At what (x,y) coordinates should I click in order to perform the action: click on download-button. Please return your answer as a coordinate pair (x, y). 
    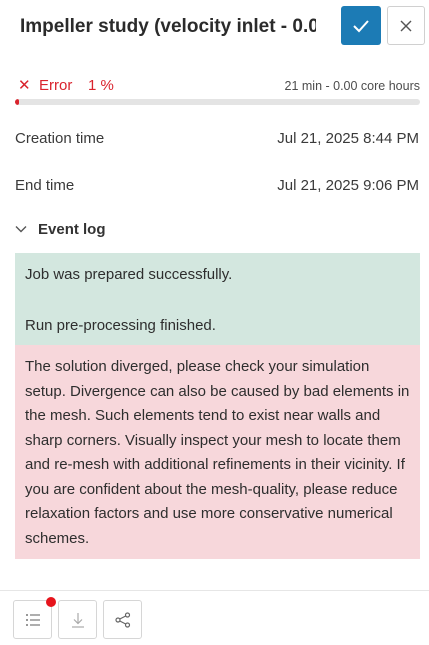
    Looking at the image, I should click on (77, 619).